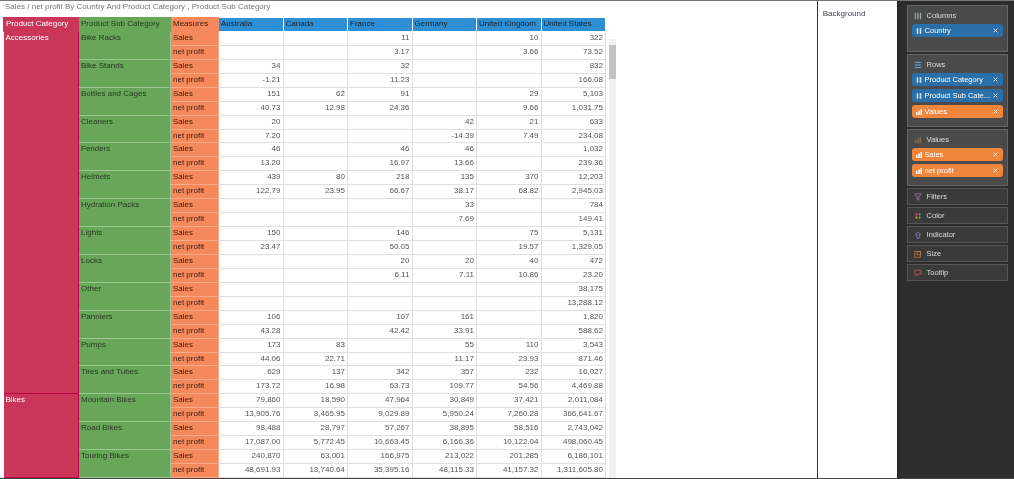  I want to click on column-header: Product Category, so click(41, 24).